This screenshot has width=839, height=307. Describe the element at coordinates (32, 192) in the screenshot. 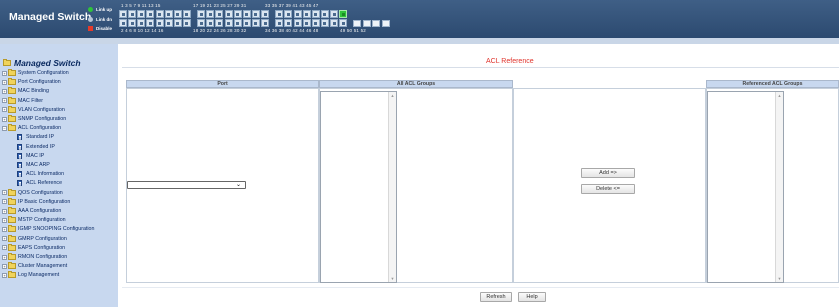

I see `sidebar-item-qos-configuration: + QOS Configuration` at that location.